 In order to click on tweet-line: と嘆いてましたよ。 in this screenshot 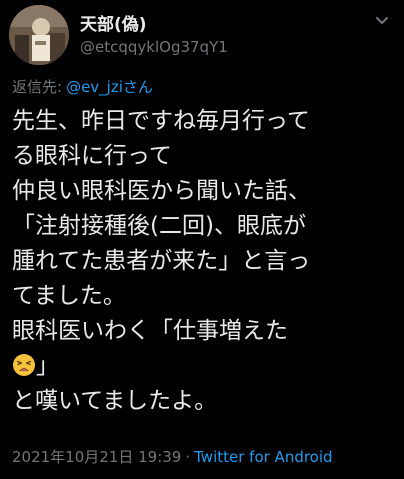, I will do `click(115, 401)`.